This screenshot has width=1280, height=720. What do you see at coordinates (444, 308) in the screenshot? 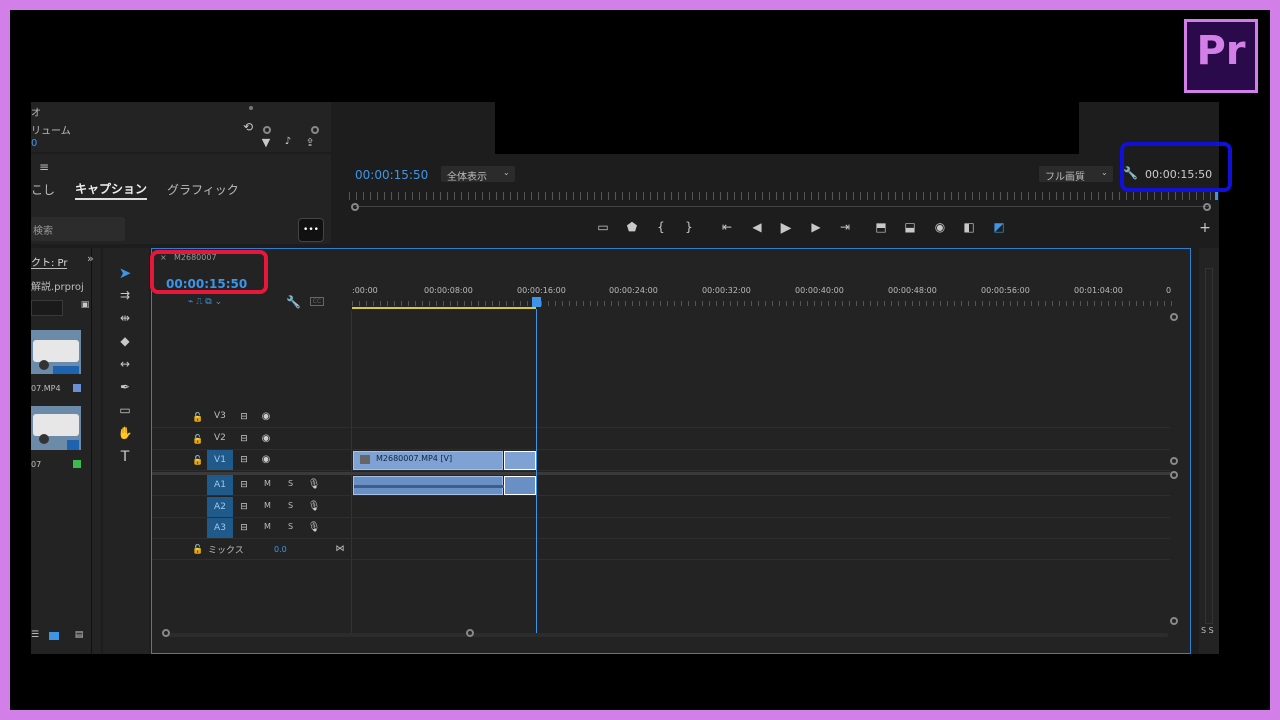
I see `work-area-bar` at bounding box center [444, 308].